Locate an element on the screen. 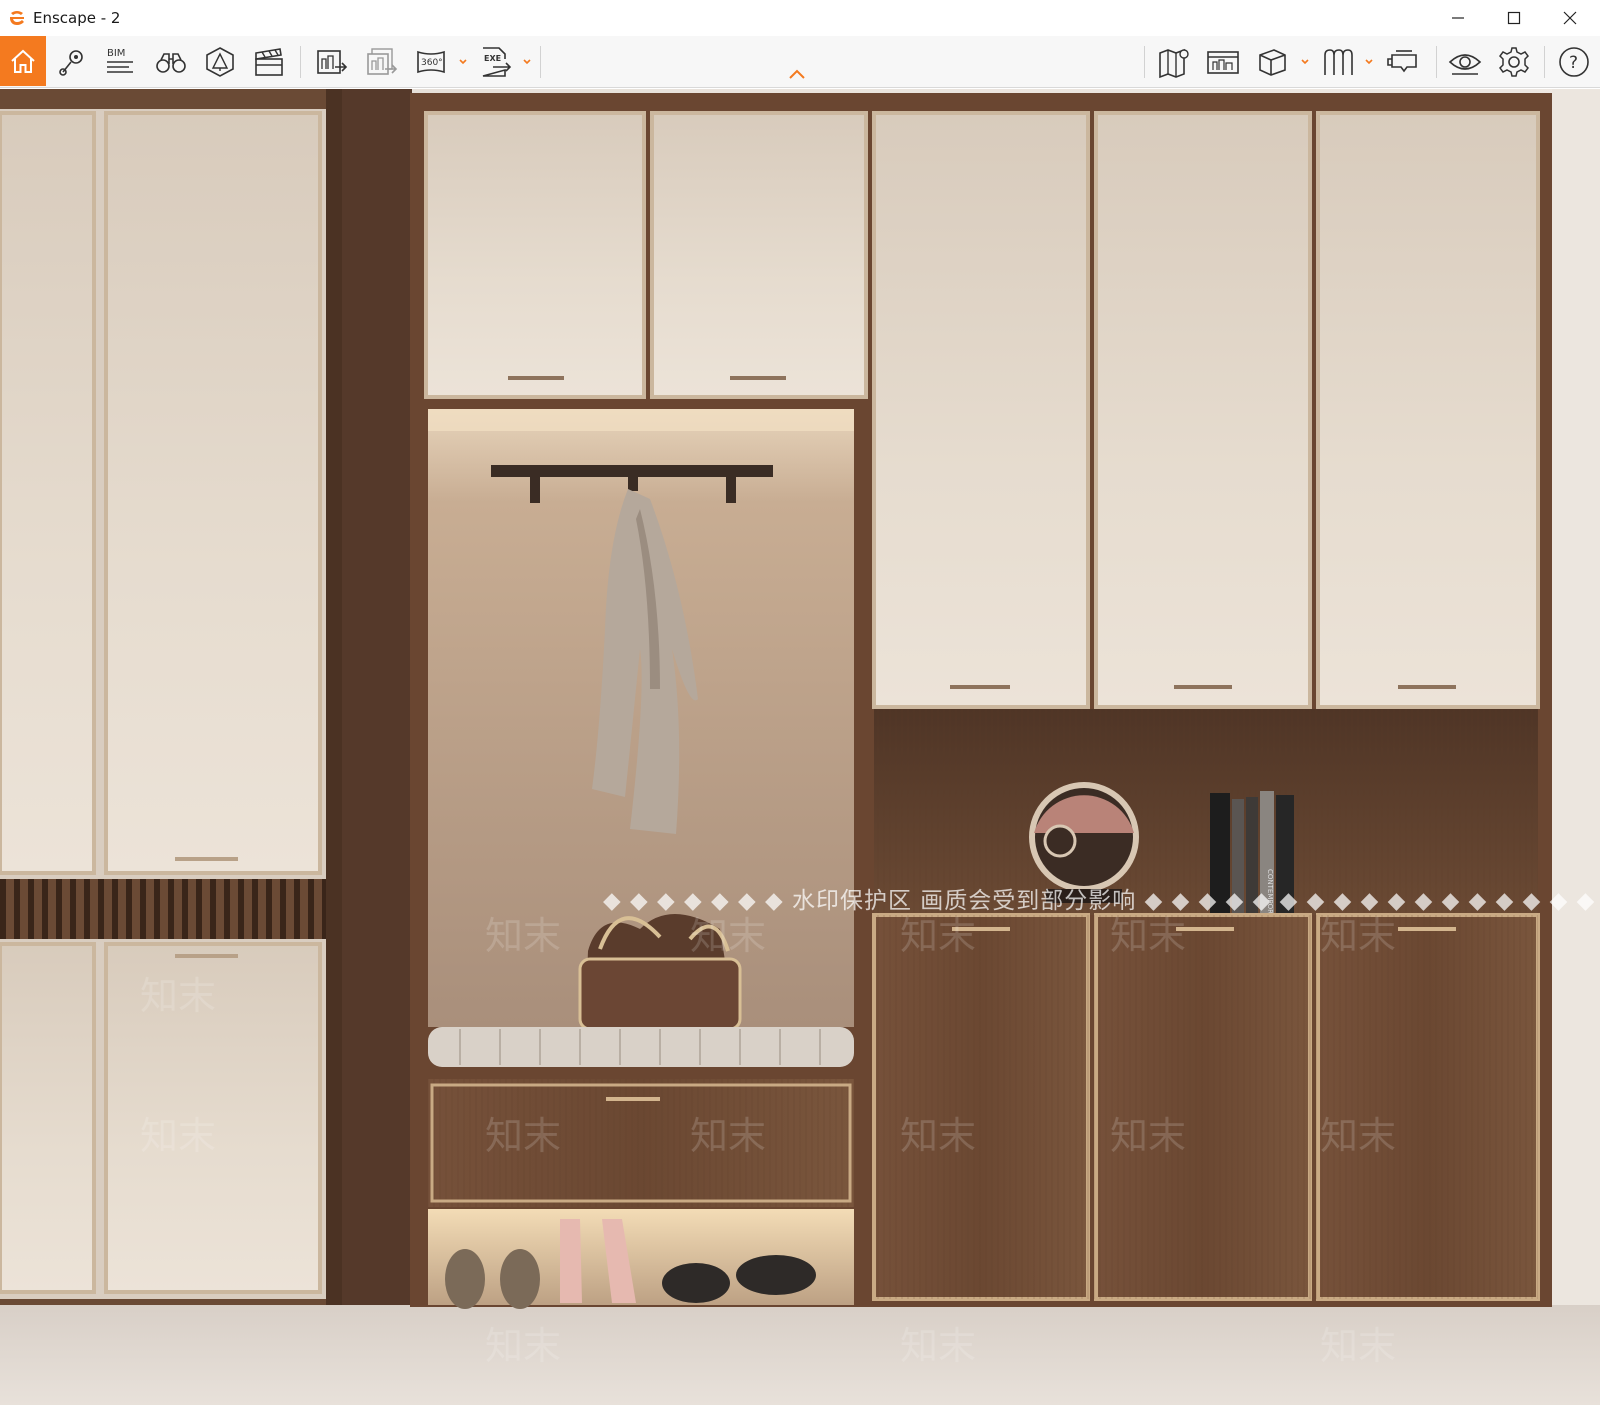 This screenshot has width=1600, height=1405. cube-button is located at coordinates (1272, 62).